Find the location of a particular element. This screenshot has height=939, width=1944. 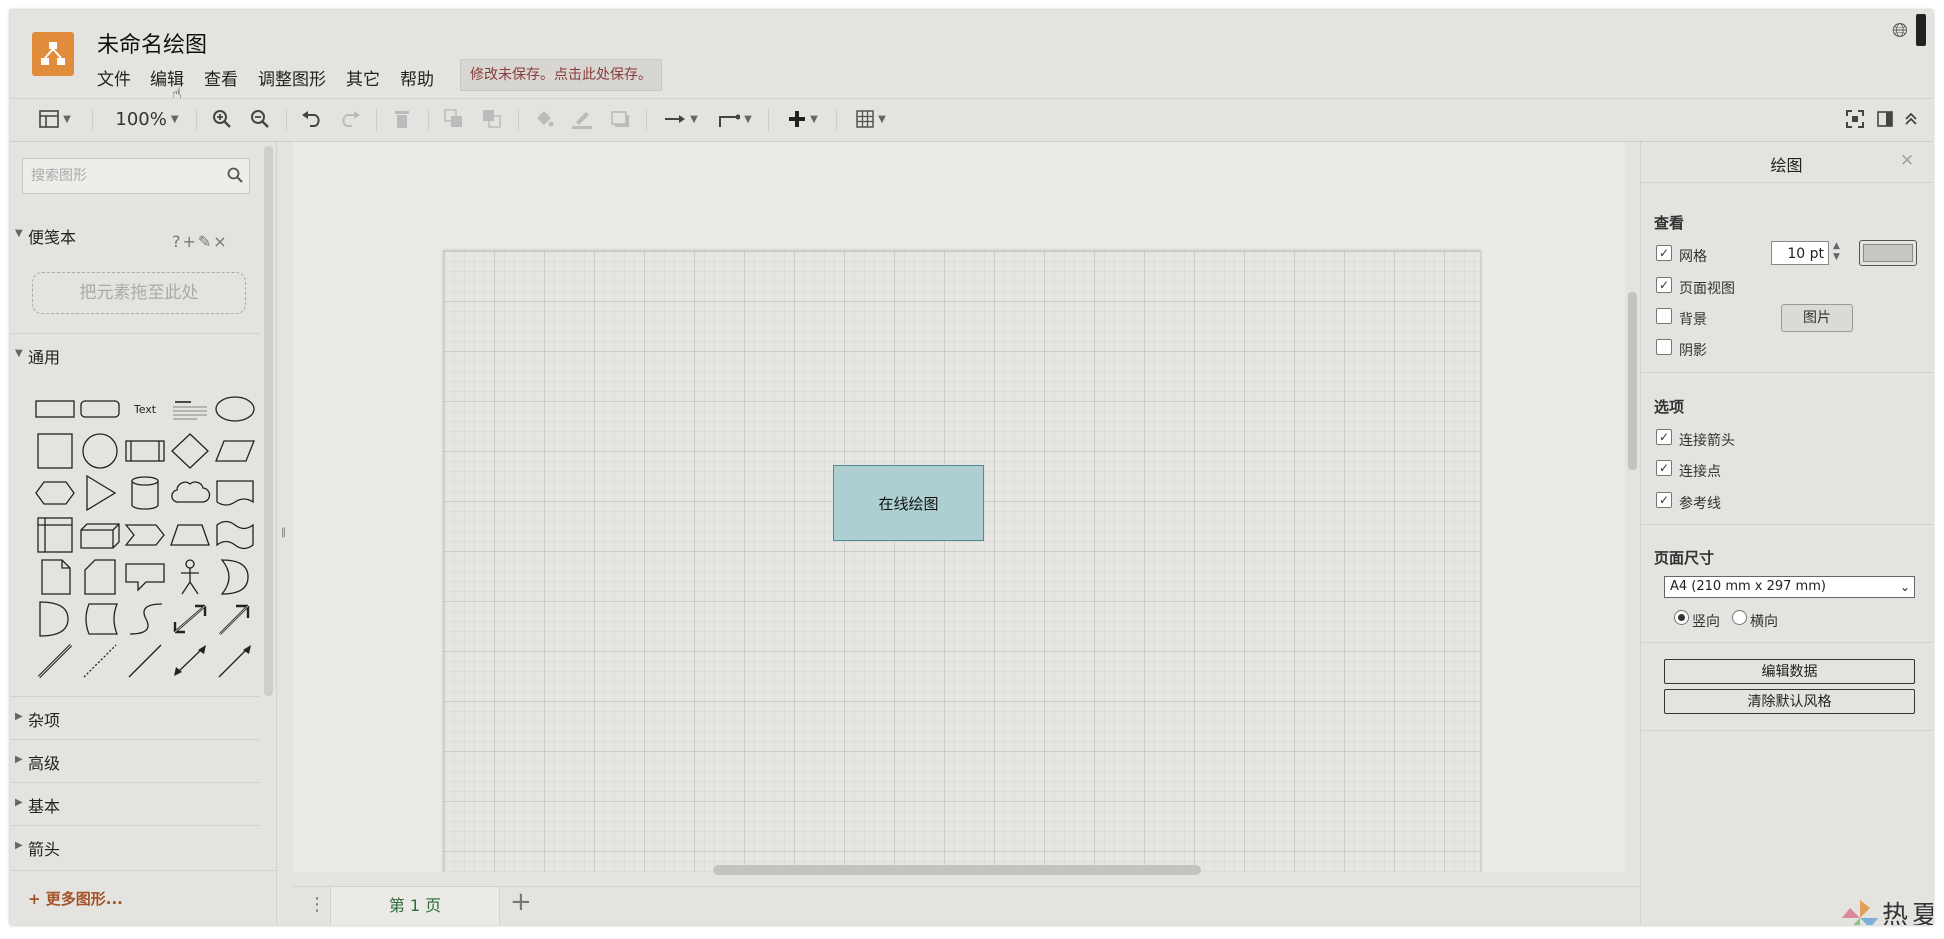

waypoints-button: ▼ is located at coordinates (735, 119).